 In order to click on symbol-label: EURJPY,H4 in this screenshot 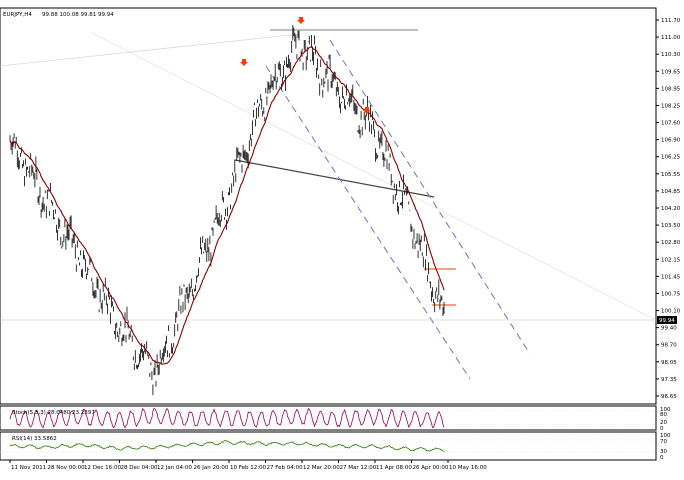, I will do `click(17, 15)`.